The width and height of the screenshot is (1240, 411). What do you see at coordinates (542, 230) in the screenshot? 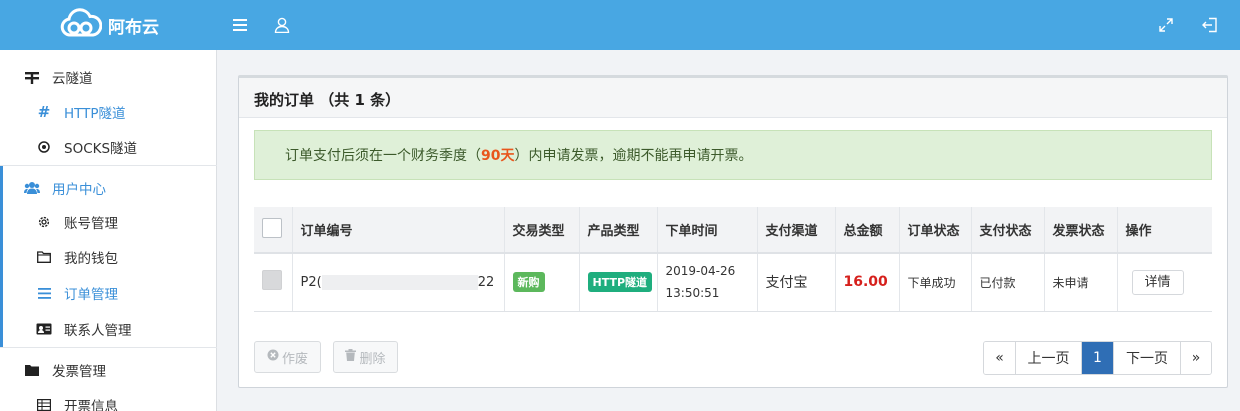
I see `col-trade-type: 交易类型` at bounding box center [542, 230].